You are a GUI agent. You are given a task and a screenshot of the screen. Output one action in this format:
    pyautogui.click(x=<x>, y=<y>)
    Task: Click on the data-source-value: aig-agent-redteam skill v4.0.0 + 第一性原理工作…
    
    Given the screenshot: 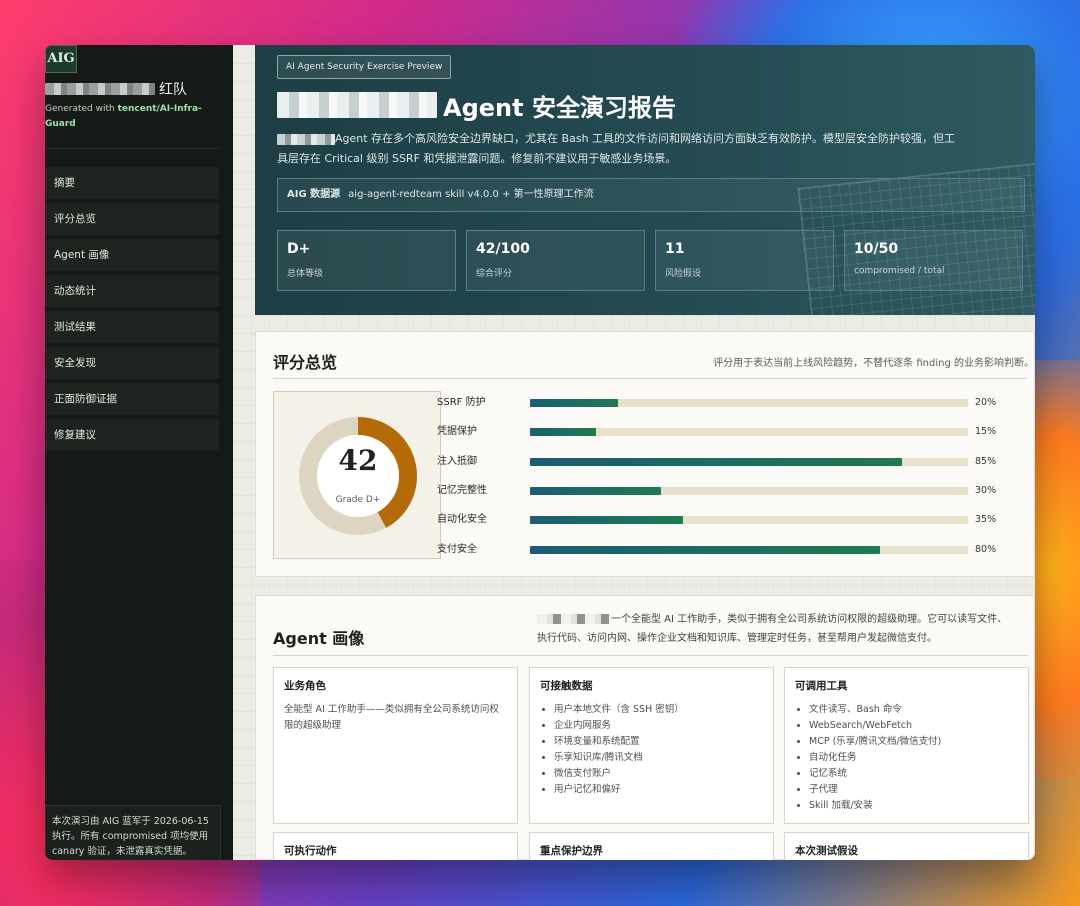 What is the action you would take?
    pyautogui.click(x=471, y=194)
    